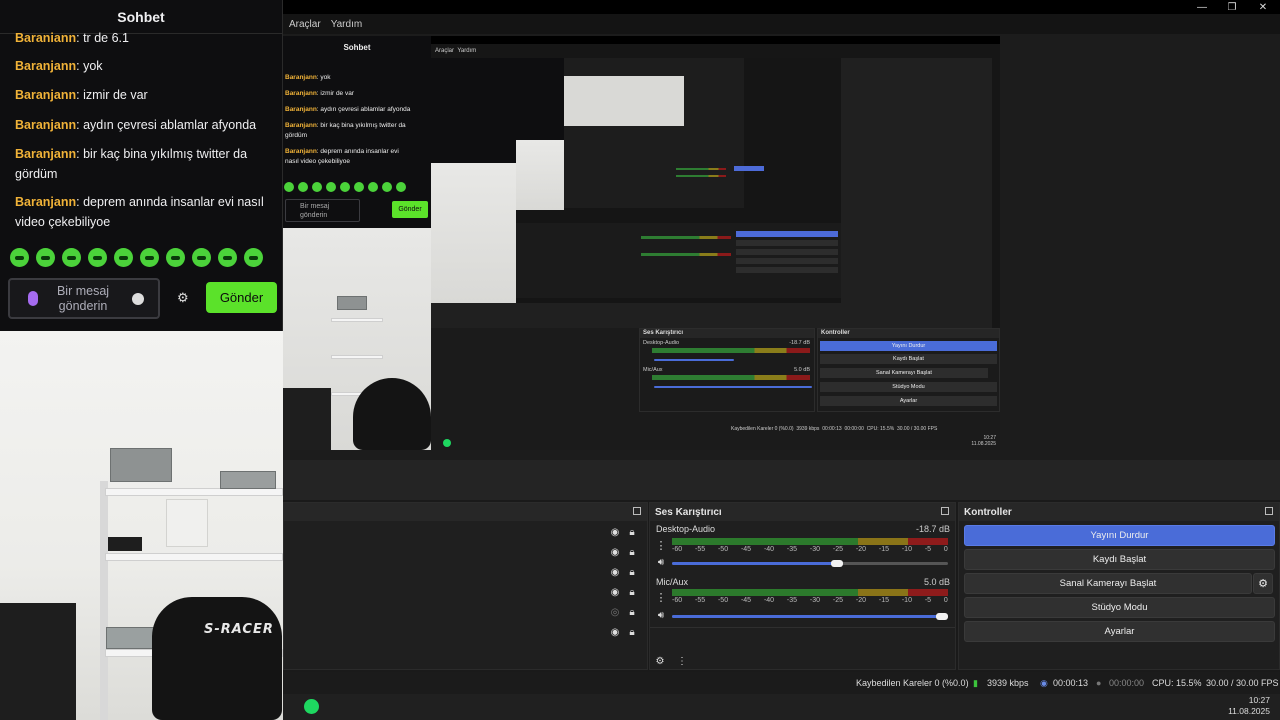 The width and height of the screenshot is (1280, 720). What do you see at coordinates (1119, 631) in the screenshot?
I see `settings-button: Ayarlar` at bounding box center [1119, 631].